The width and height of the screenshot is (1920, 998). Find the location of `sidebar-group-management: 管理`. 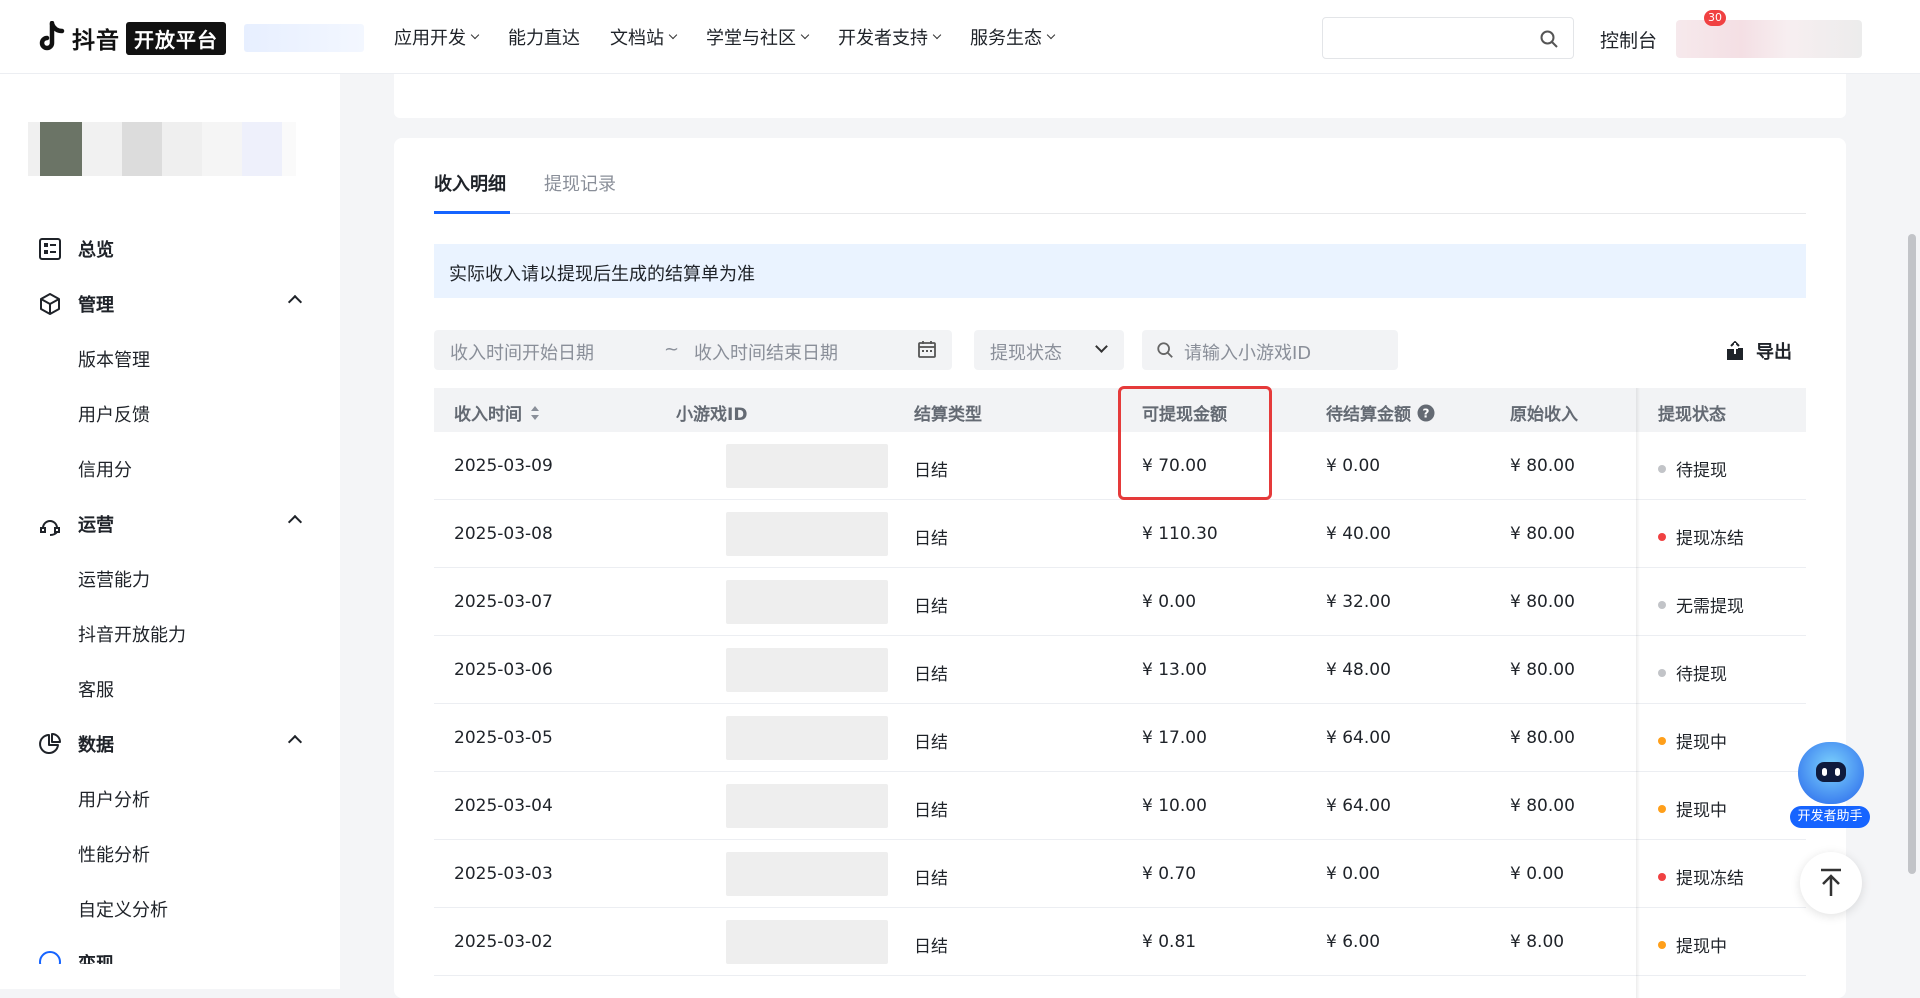

sidebar-group-management: 管理 is located at coordinates (170, 304).